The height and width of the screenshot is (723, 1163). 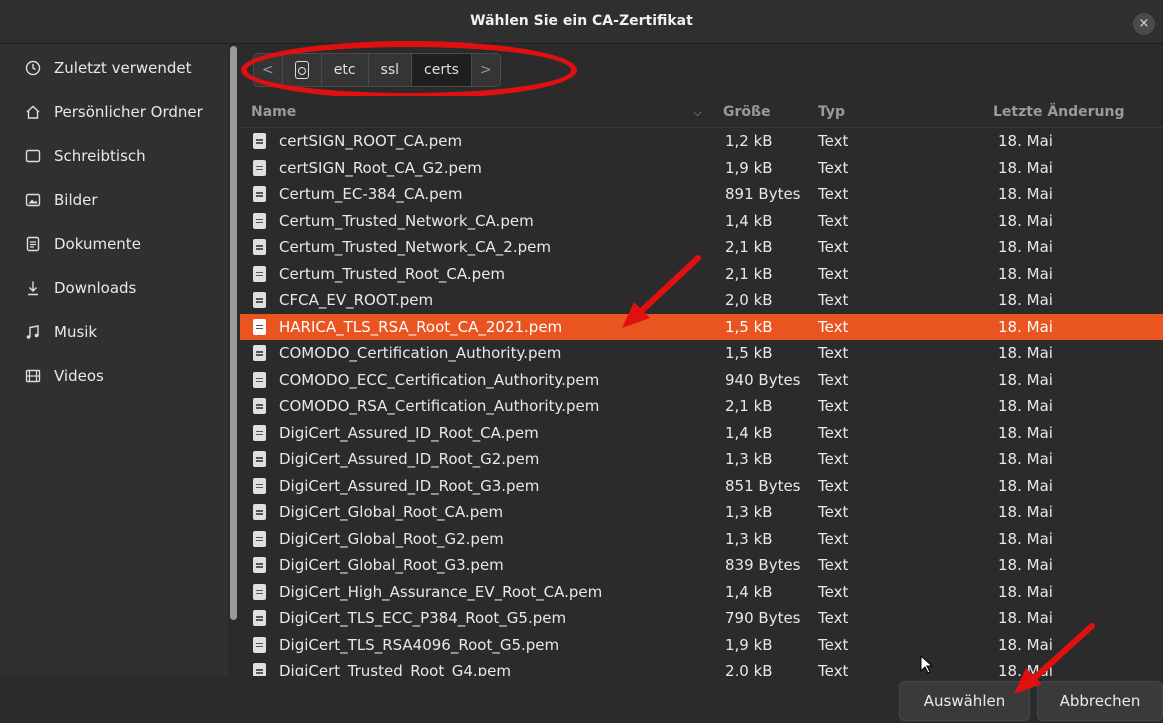 What do you see at coordinates (1144, 24) in the screenshot?
I see `close-button: ×` at bounding box center [1144, 24].